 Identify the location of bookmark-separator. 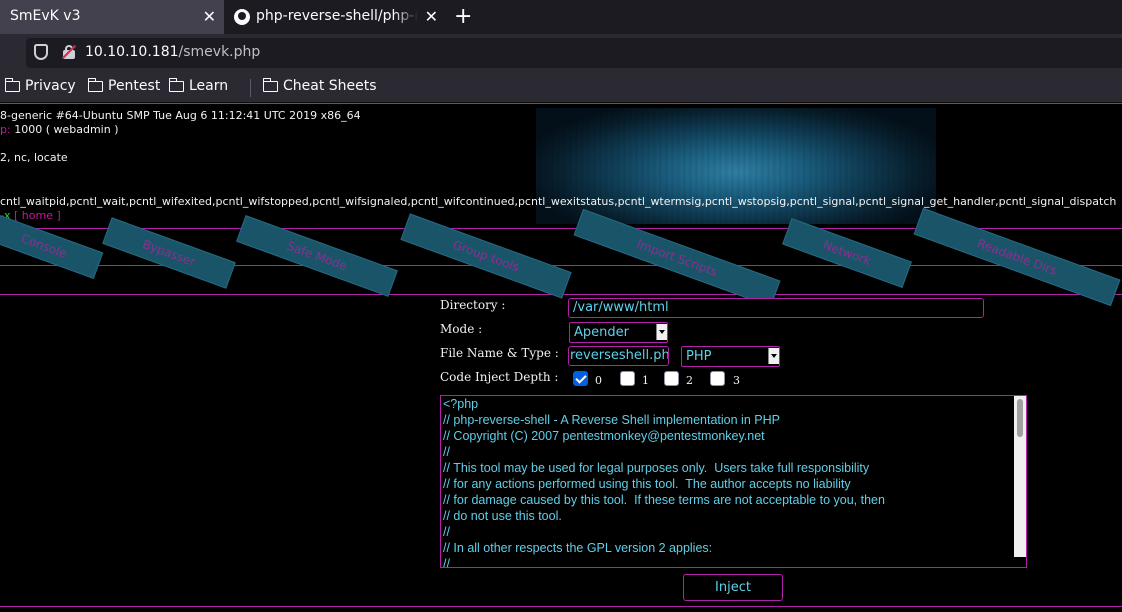
(250, 88).